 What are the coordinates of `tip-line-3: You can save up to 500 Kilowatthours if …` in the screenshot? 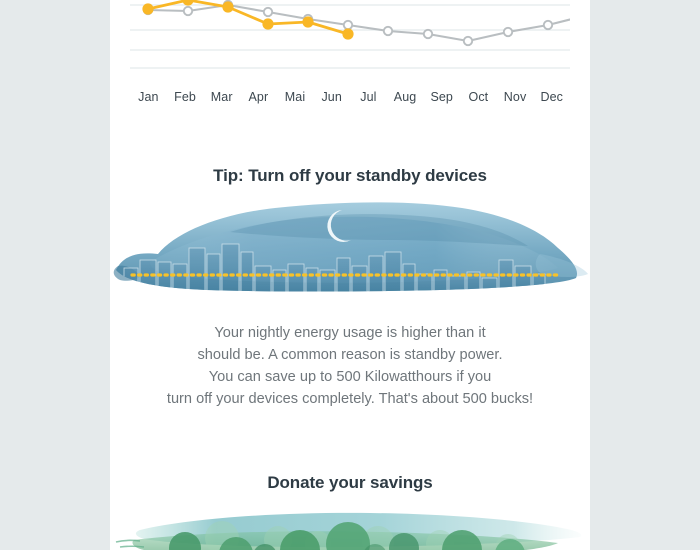 It's located at (350, 377).